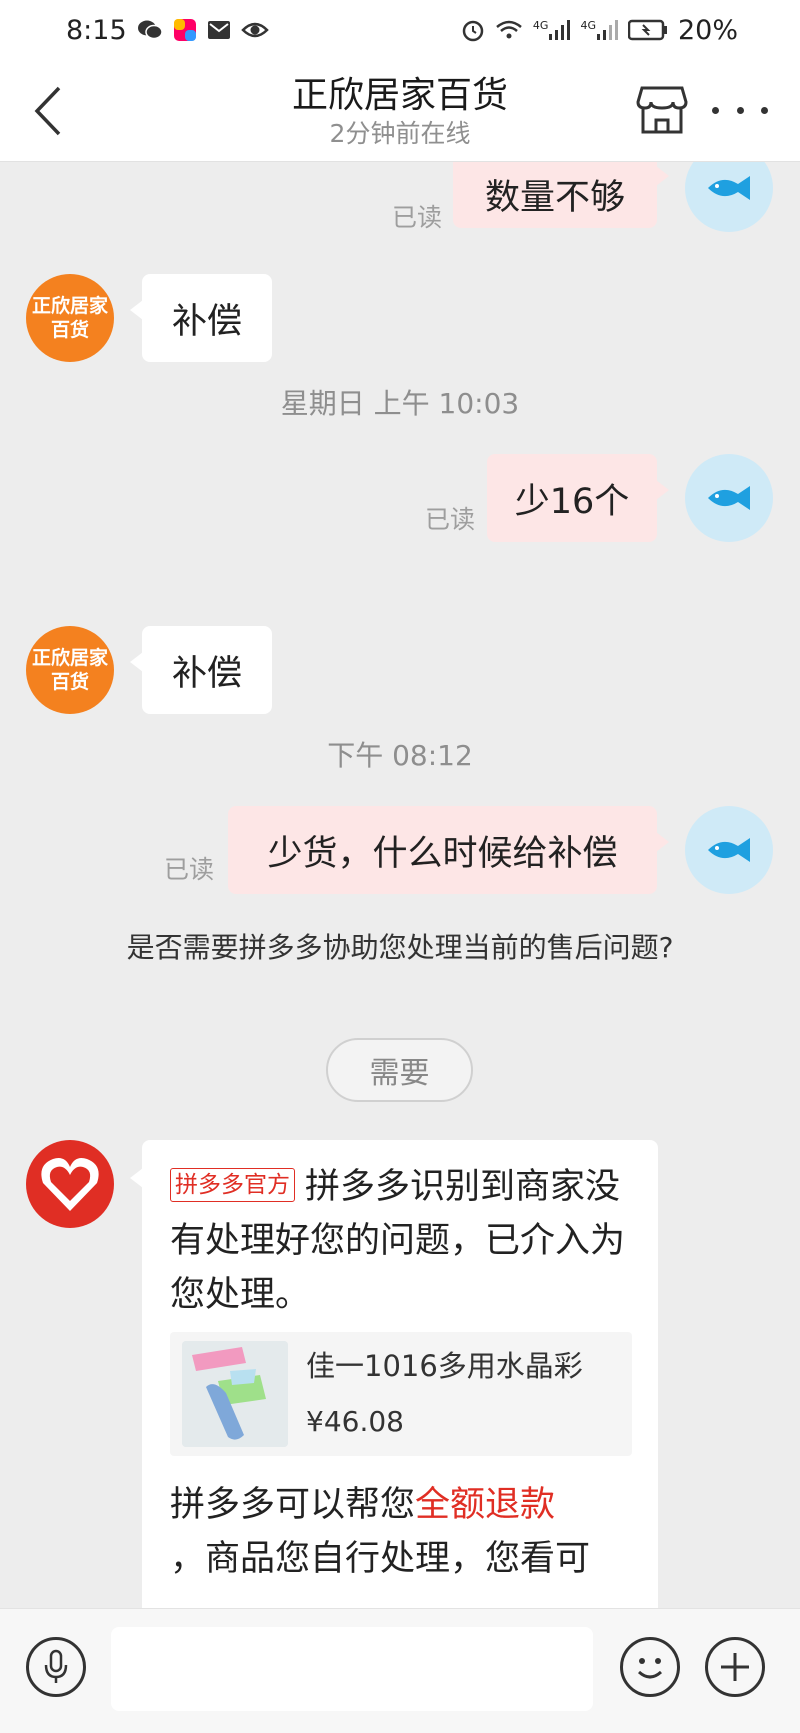  I want to click on timestamp: 星期日 上午 10:03, so click(400, 403).